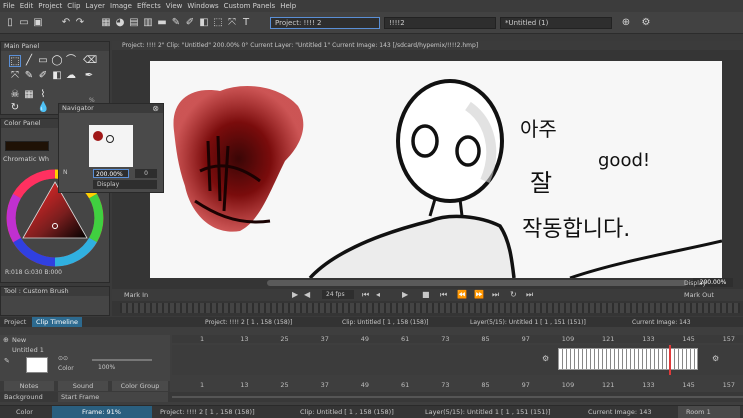 This screenshot has width=743, height=418. Describe the element at coordinates (73, 6) in the screenshot. I see `menu-clip: Clip` at that location.